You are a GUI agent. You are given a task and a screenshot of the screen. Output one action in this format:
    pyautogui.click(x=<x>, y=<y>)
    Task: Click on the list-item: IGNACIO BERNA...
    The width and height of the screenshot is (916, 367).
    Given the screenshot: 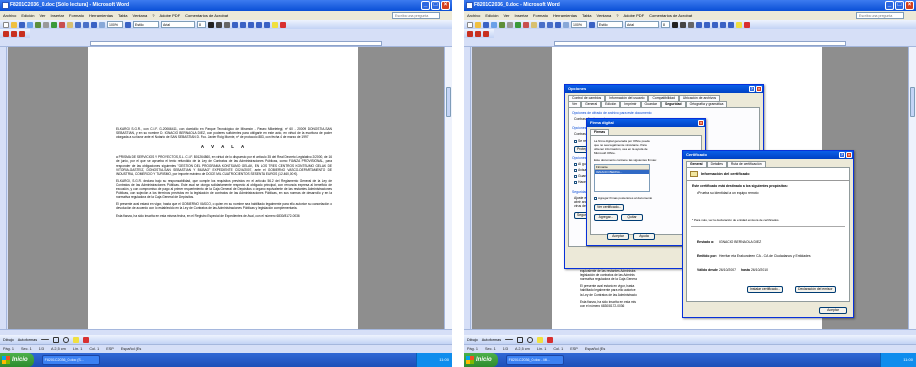 What is the action you would take?
    pyautogui.click(x=622, y=172)
    